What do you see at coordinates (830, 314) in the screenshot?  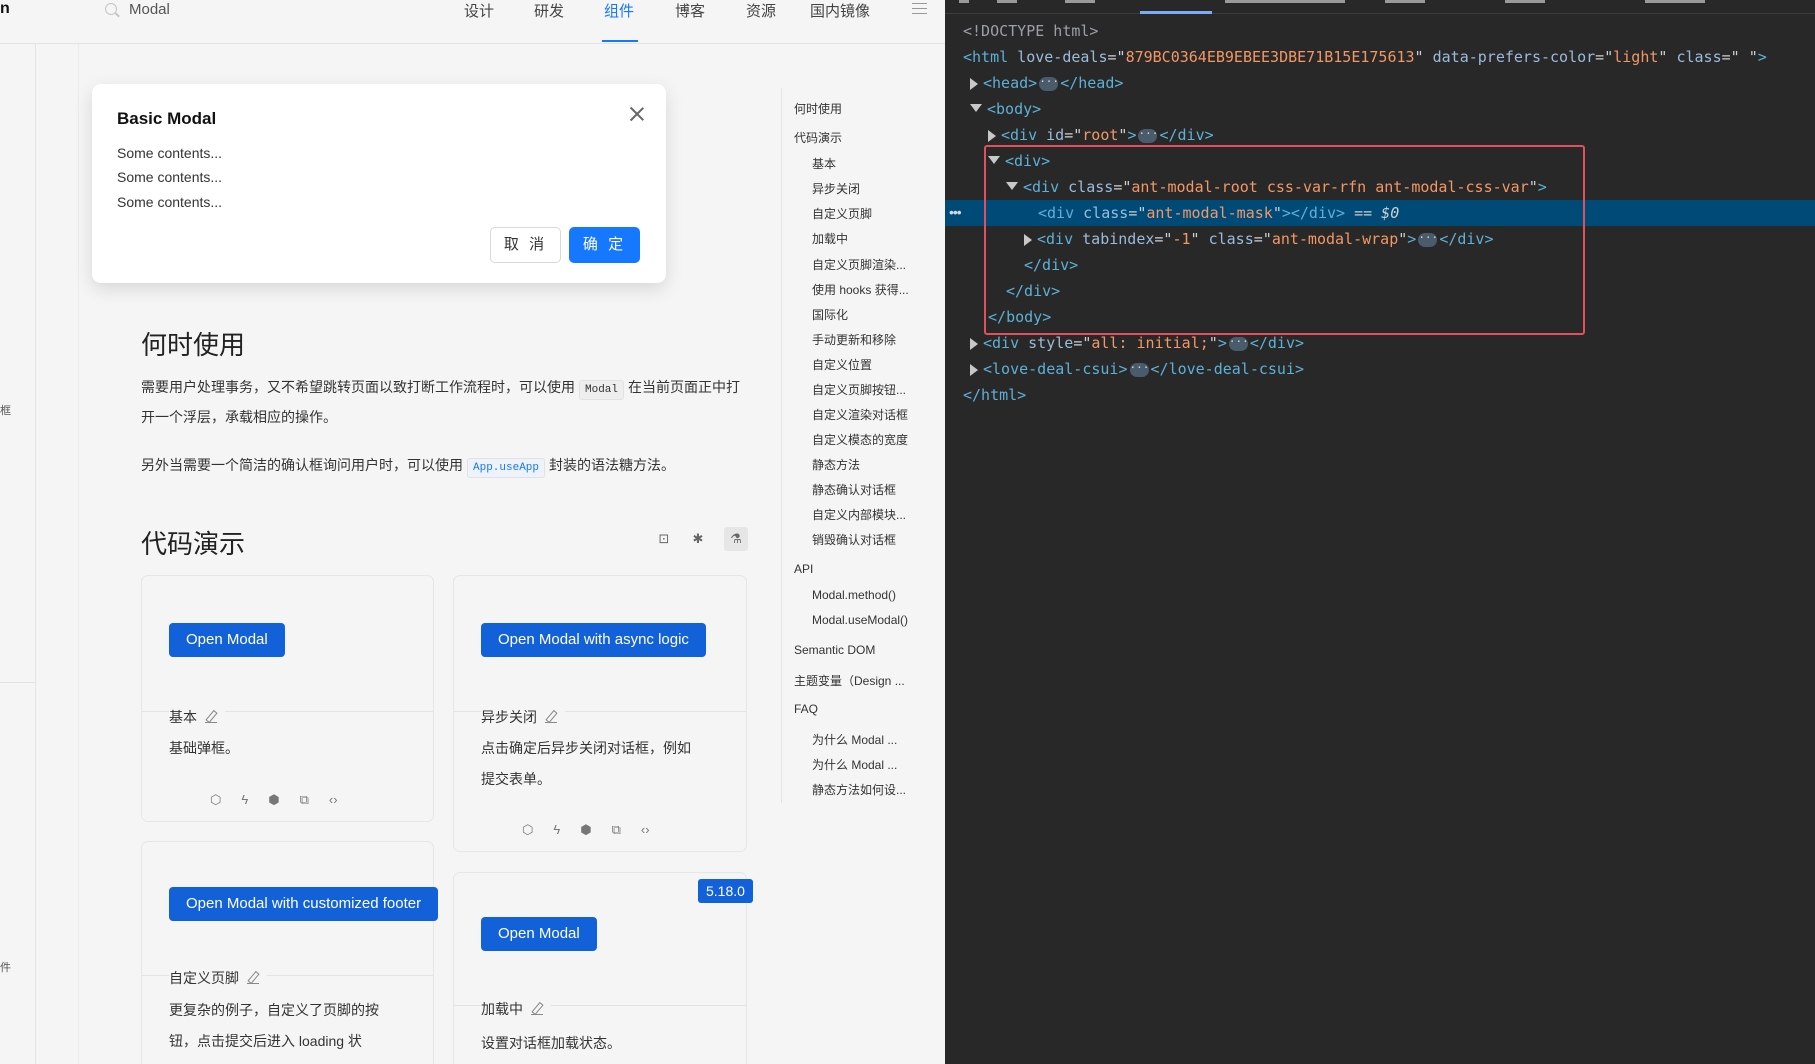 I see `anchor-link: 国际化` at bounding box center [830, 314].